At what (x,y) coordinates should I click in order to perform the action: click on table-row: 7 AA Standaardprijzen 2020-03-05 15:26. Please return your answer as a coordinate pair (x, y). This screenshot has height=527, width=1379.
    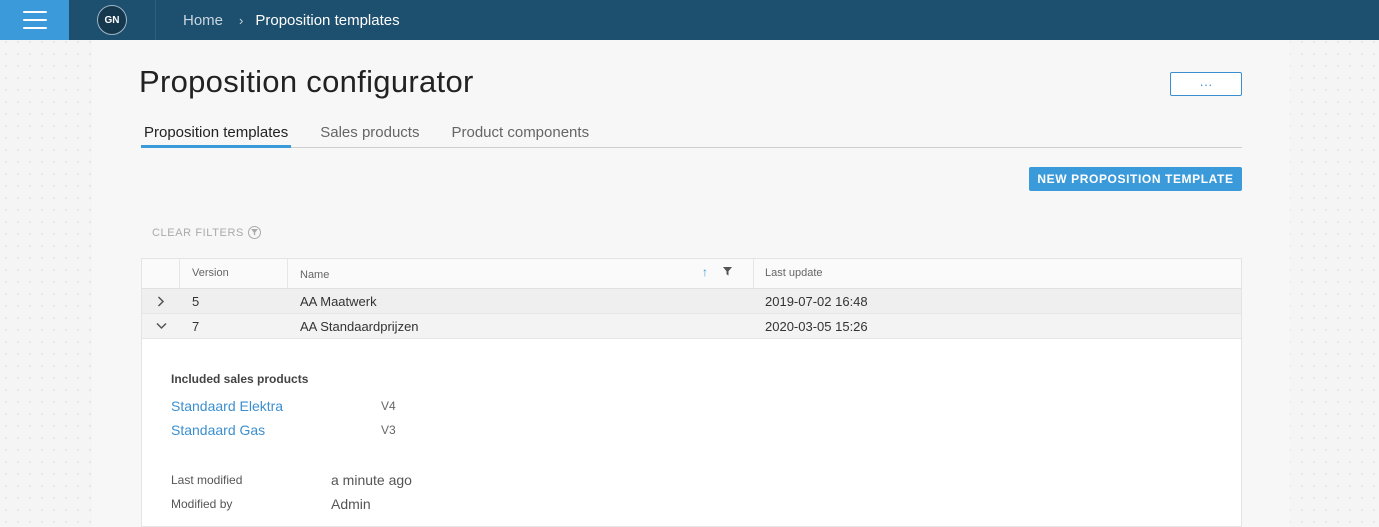
    Looking at the image, I should click on (691, 326).